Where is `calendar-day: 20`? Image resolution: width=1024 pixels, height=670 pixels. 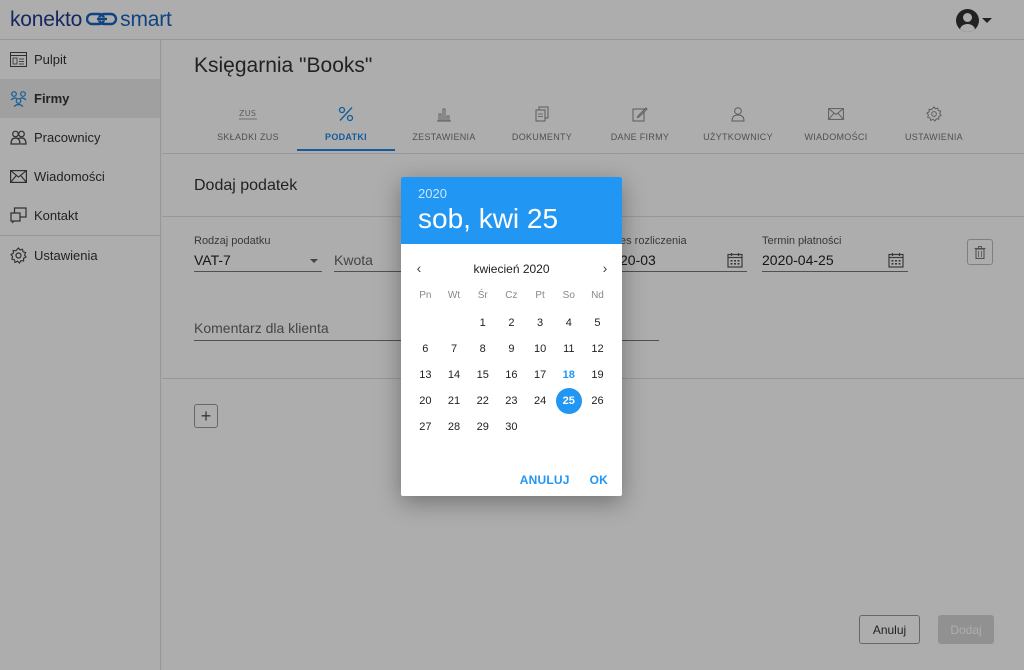
calendar-day: 20 is located at coordinates (425, 401).